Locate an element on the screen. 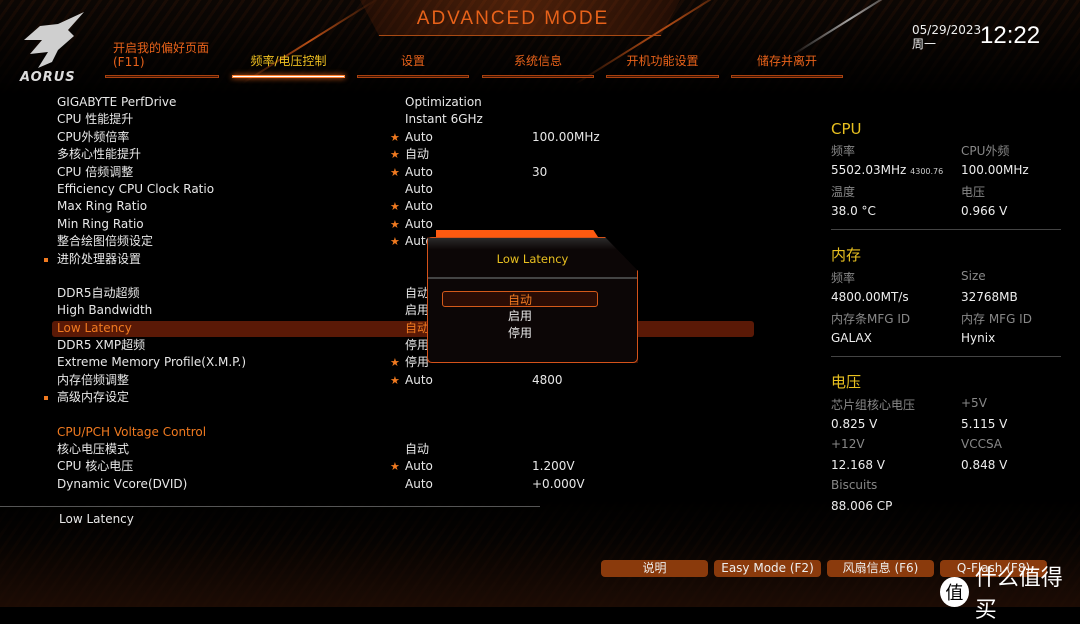  footer-button-0: 说明 is located at coordinates (654, 568).